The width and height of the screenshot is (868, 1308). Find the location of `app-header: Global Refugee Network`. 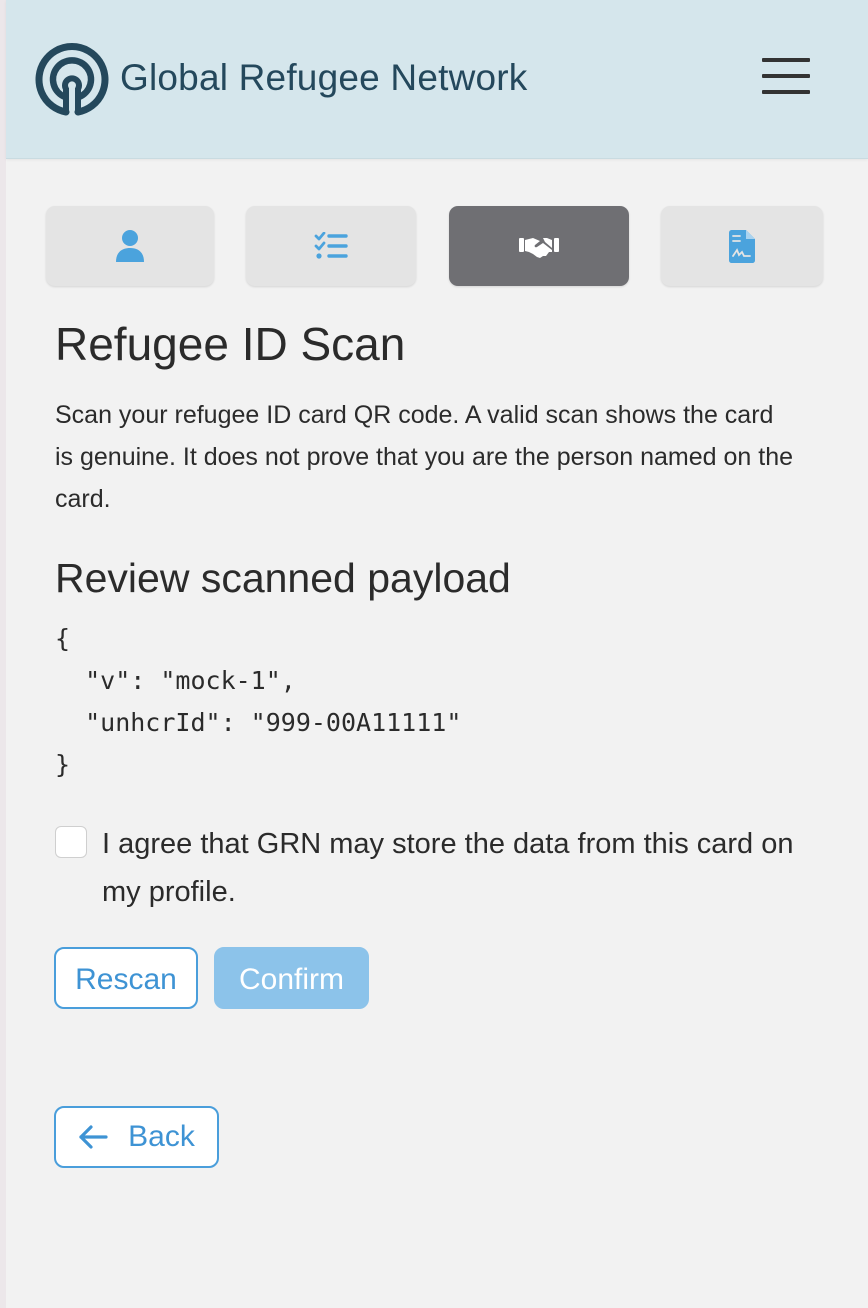

app-header: Global Refugee Network is located at coordinates (437, 79).